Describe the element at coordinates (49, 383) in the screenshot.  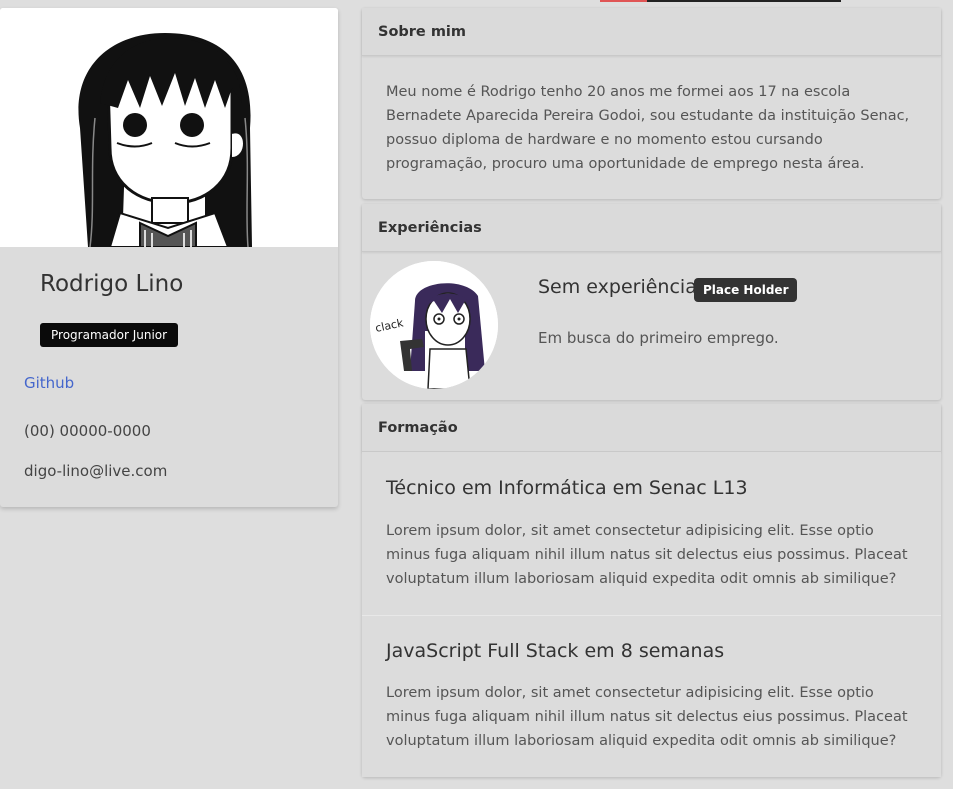
I see `github-link: Github` at that location.